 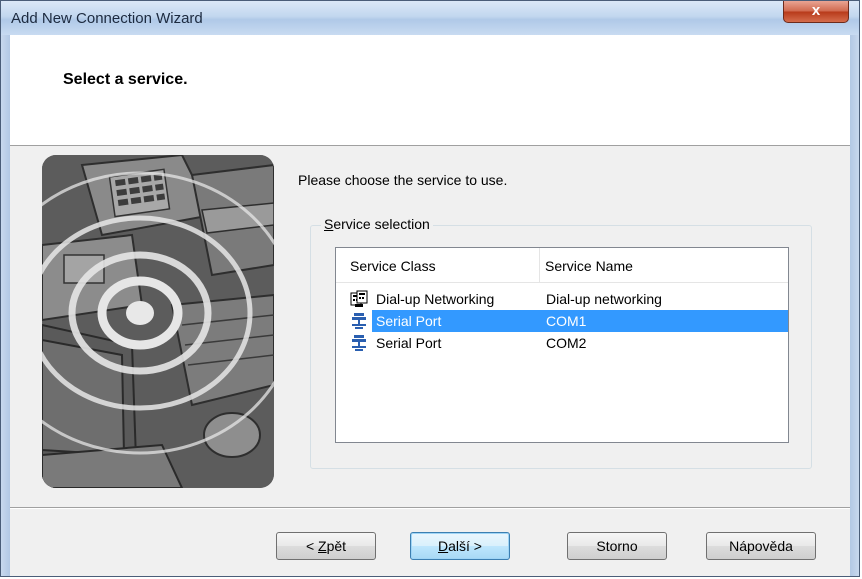 I want to click on service-list-header: Service Class Service Name, so click(x=562, y=265).